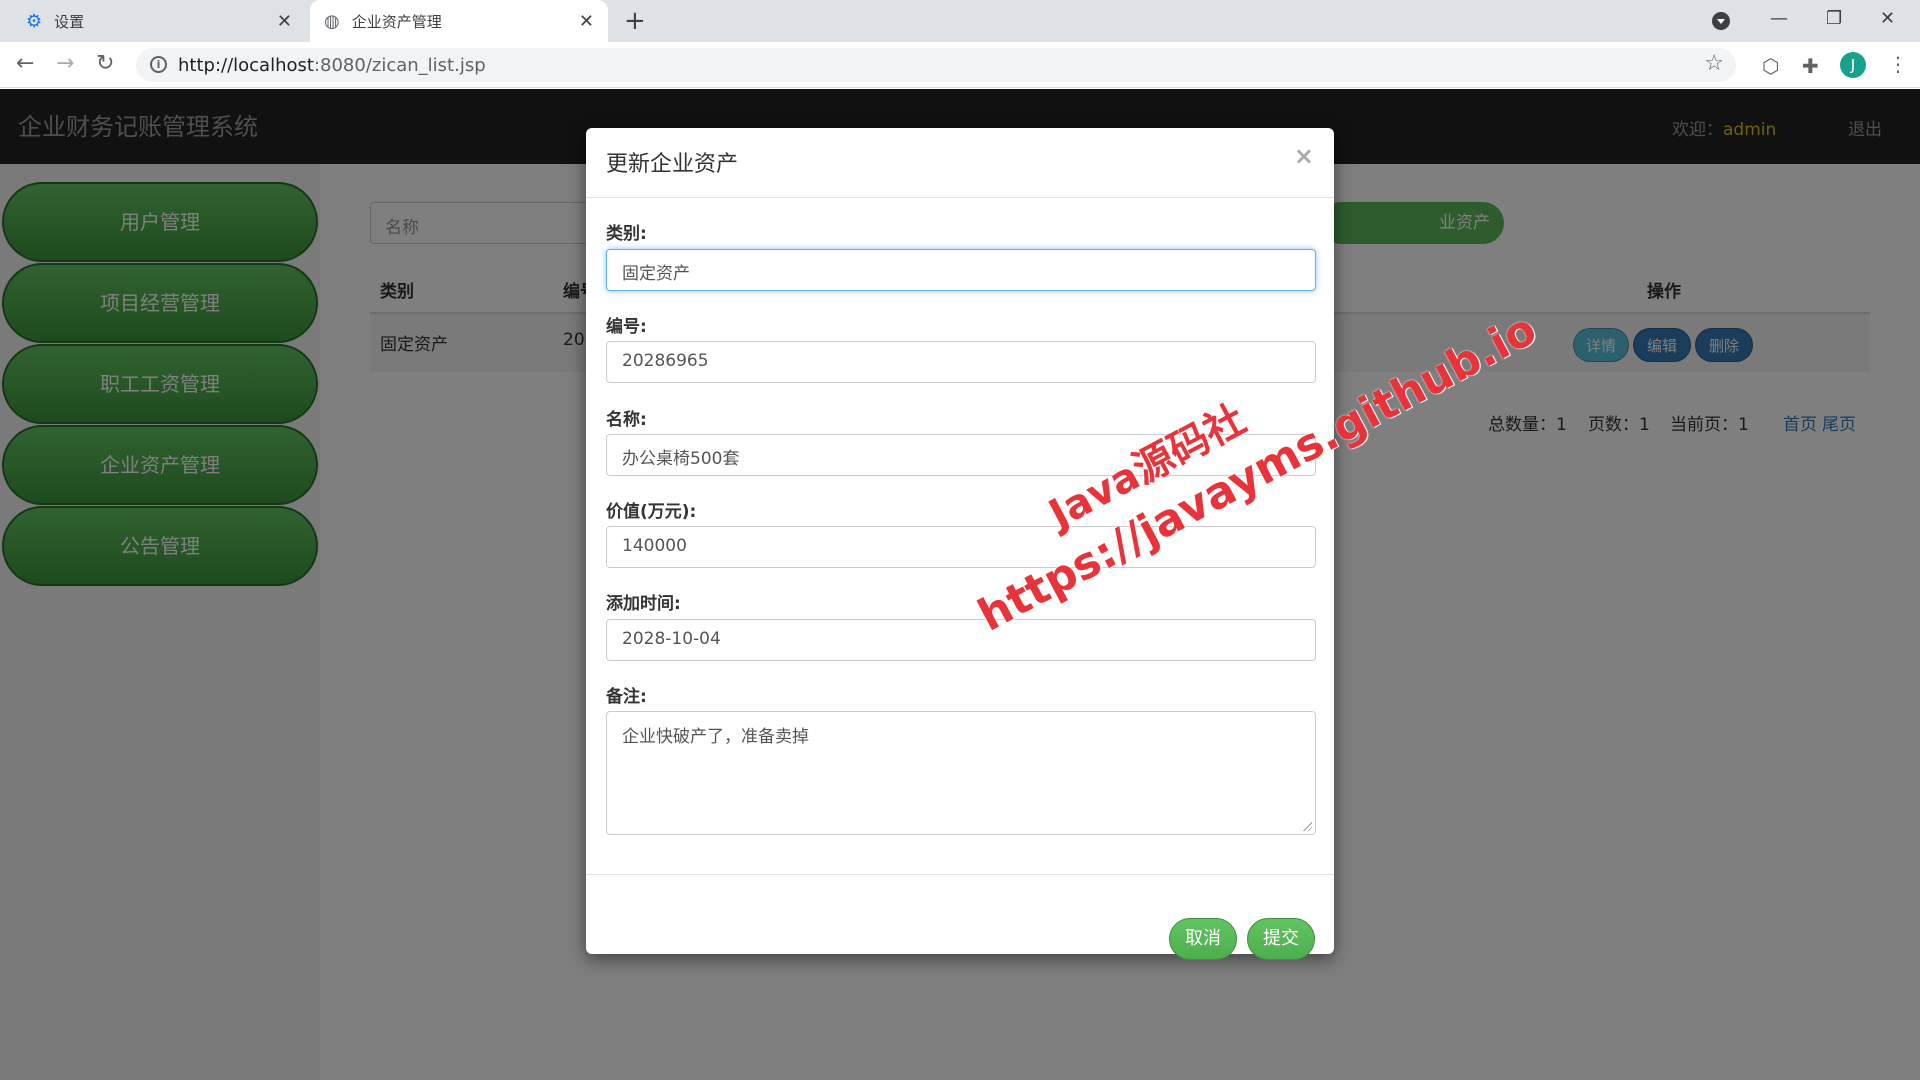 This screenshot has height=1080, width=1920. Describe the element at coordinates (635, 21) in the screenshot. I see `new-tab-button: +` at that location.